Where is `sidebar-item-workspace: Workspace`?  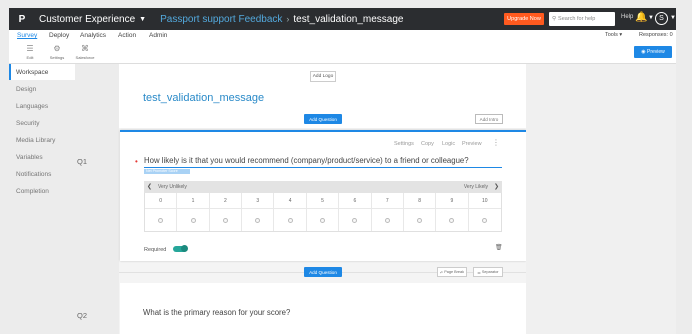
sidebar-item-workspace: Workspace is located at coordinates (42, 72).